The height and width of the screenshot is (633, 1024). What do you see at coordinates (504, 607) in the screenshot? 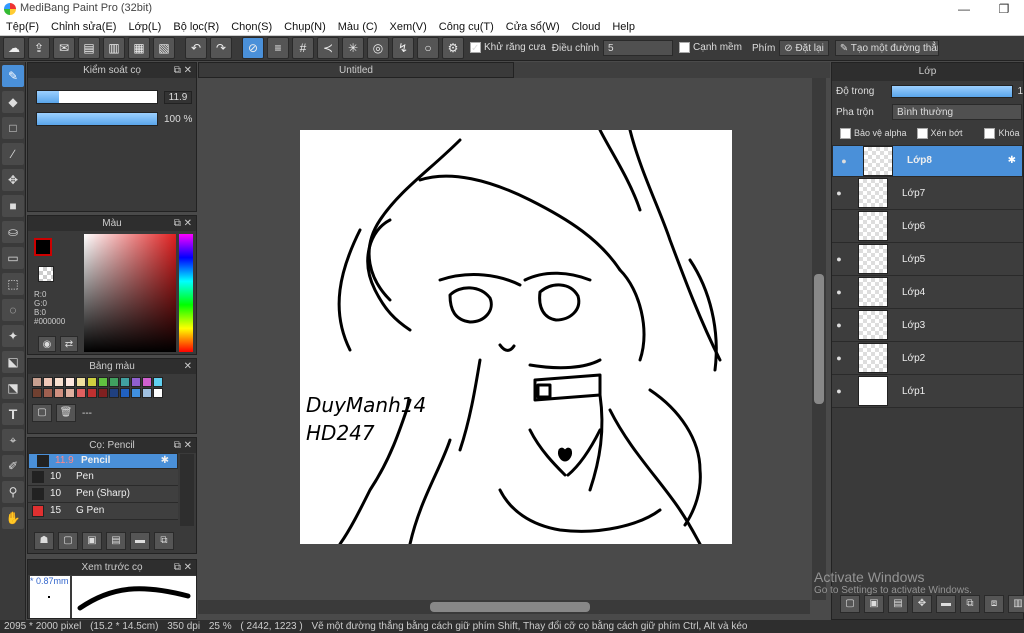
I see `horizontal-scrollbar` at bounding box center [504, 607].